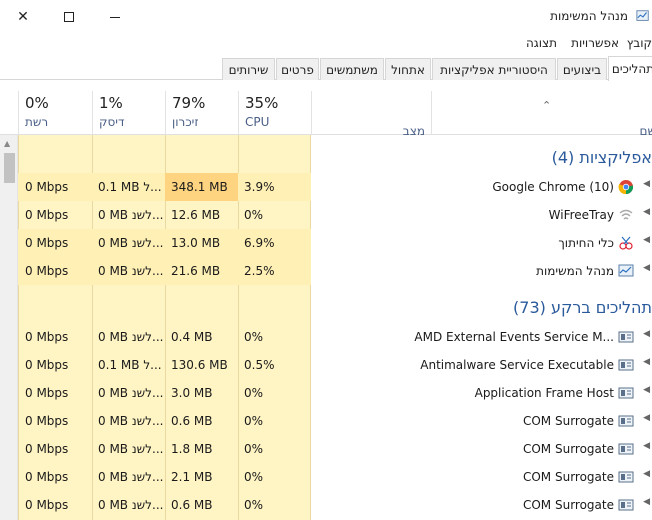 The width and height of the screenshot is (652, 520). Describe the element at coordinates (192, 449) in the screenshot. I see `memory-cell: 1.8 MB` at that location.